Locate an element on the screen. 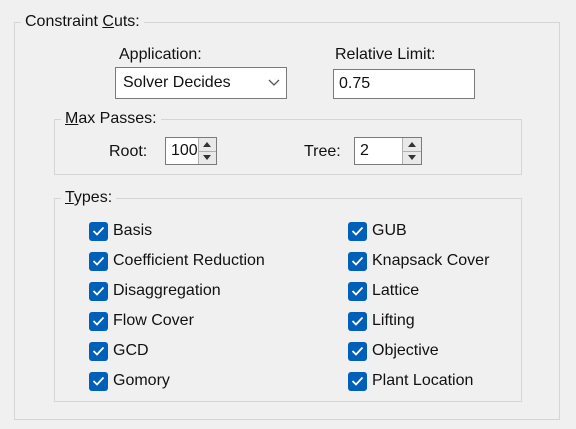  application-value: Solver Decides is located at coordinates (177, 82).